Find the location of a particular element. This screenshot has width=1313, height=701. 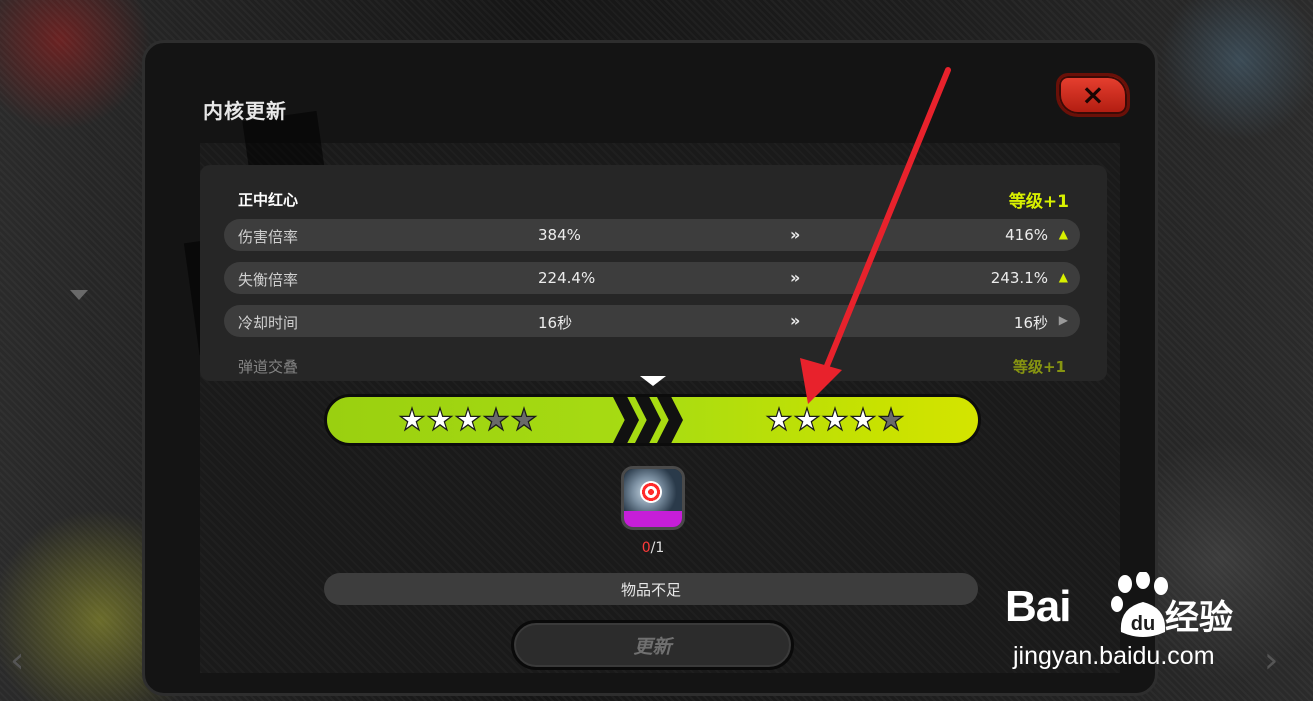

left-nav-arrow-icon: ‹ is located at coordinates (17, 660).